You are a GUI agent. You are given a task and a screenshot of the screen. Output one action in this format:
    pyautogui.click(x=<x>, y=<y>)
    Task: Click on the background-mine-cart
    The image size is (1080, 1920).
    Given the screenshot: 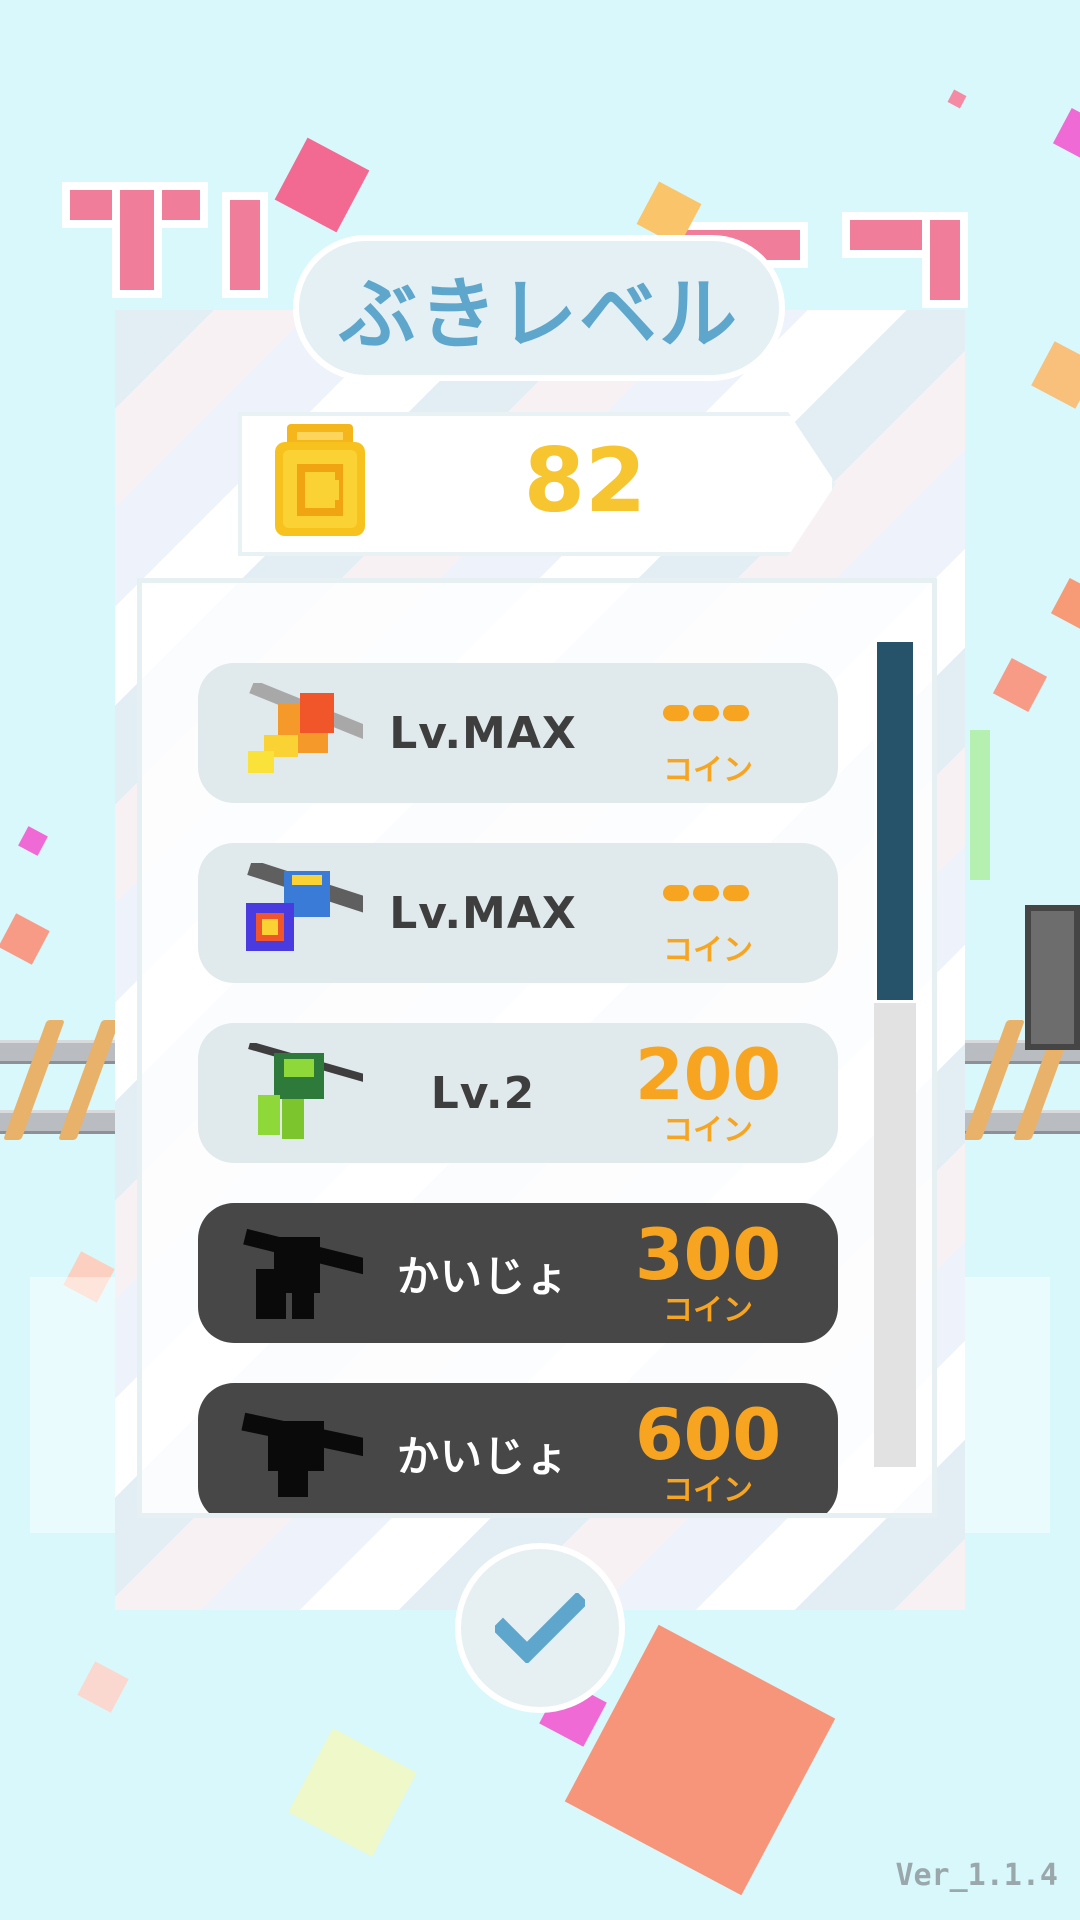 What is the action you would take?
    pyautogui.click(x=1052, y=977)
    